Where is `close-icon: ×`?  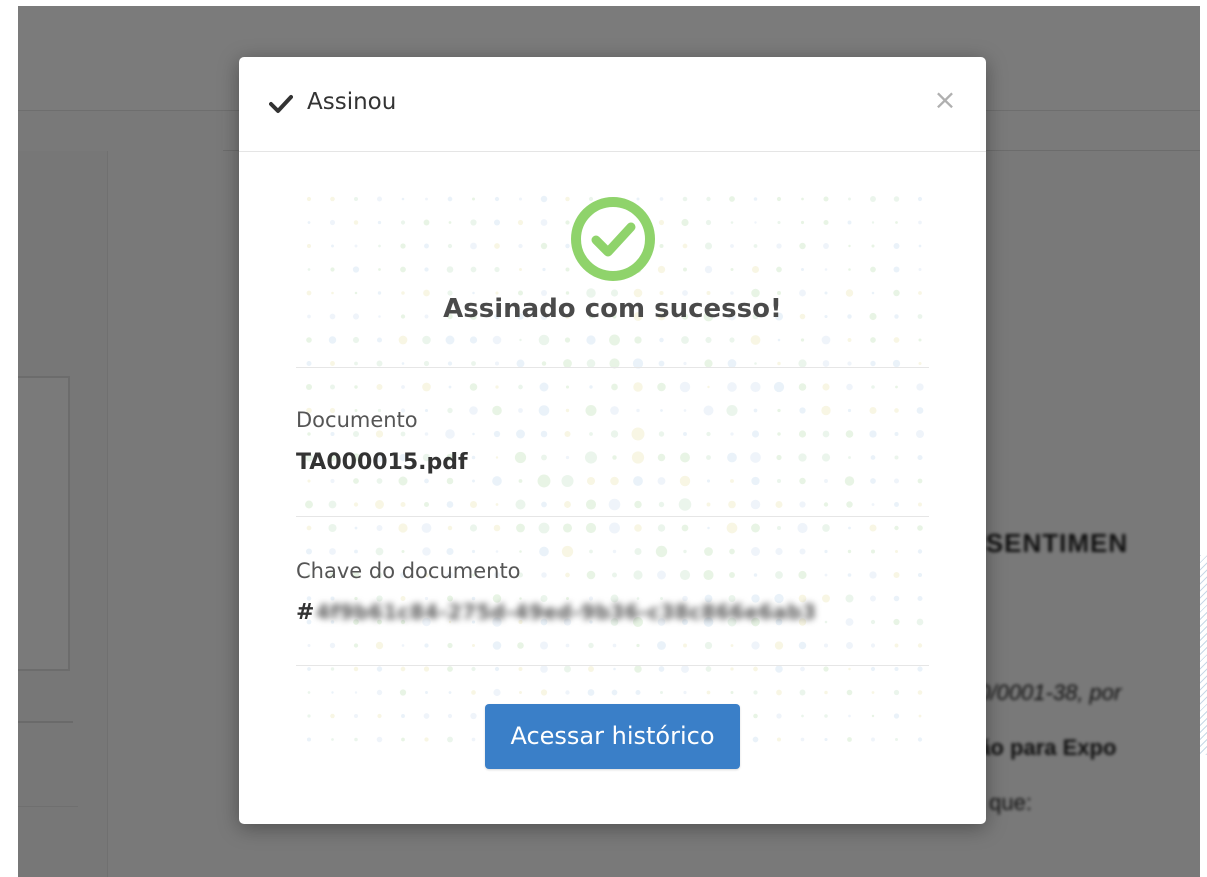
close-icon: × is located at coordinates (945, 100).